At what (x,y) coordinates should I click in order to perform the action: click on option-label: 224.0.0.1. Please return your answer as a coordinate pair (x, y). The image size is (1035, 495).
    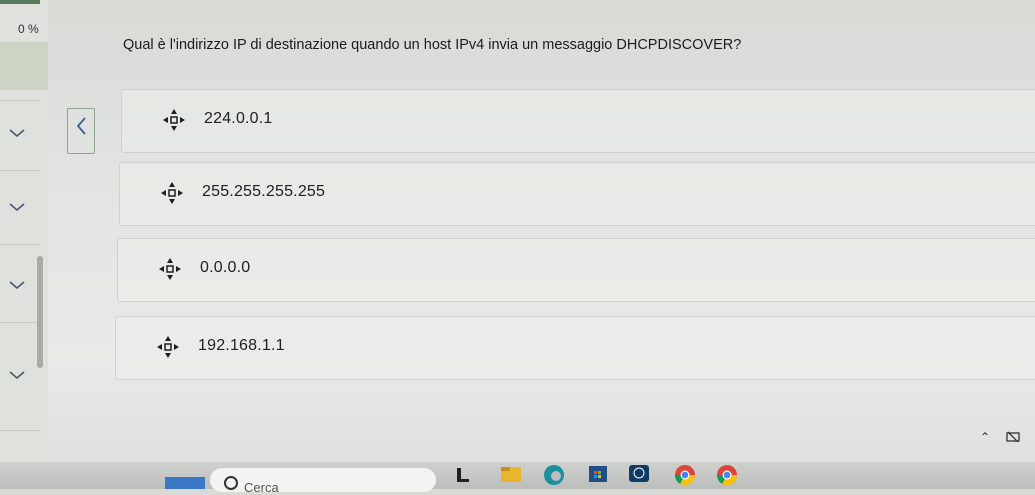
    Looking at the image, I should click on (238, 118).